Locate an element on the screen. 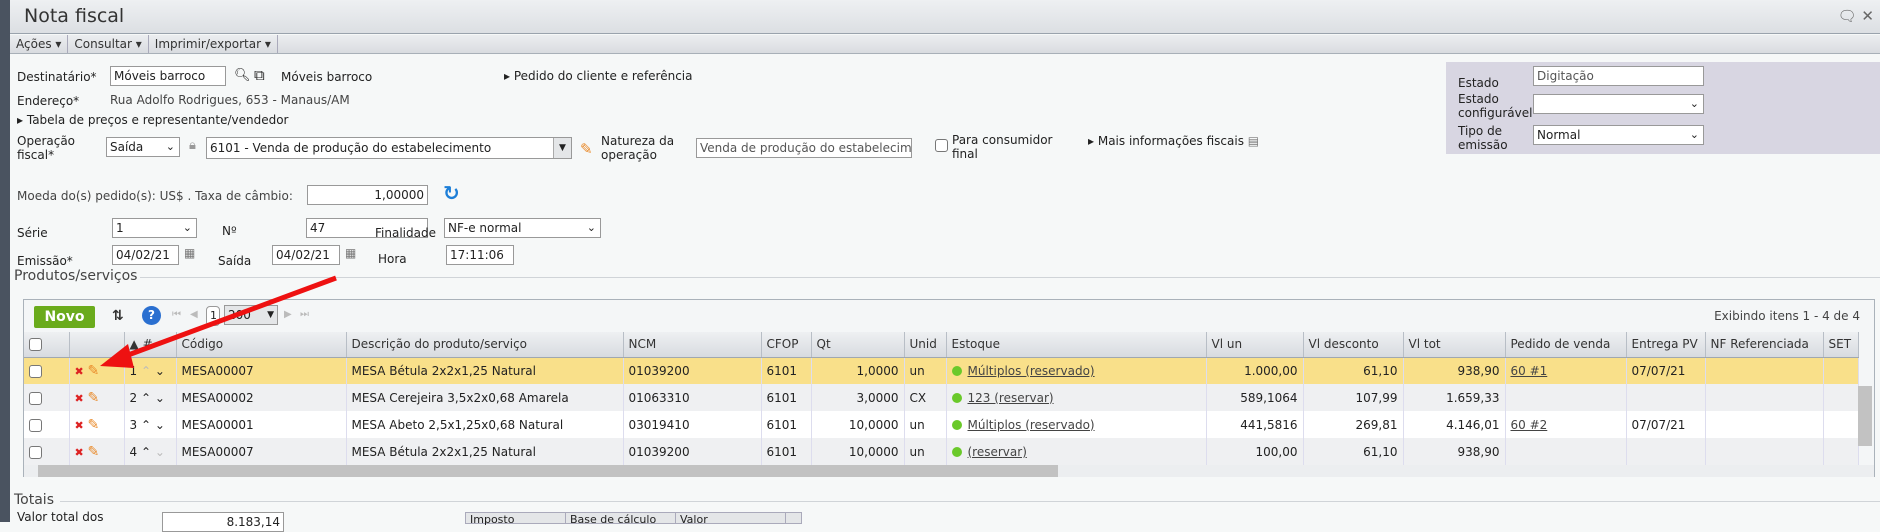 This screenshot has width=1880, height=532. annotation-arrow is located at coordinates (218, 321).